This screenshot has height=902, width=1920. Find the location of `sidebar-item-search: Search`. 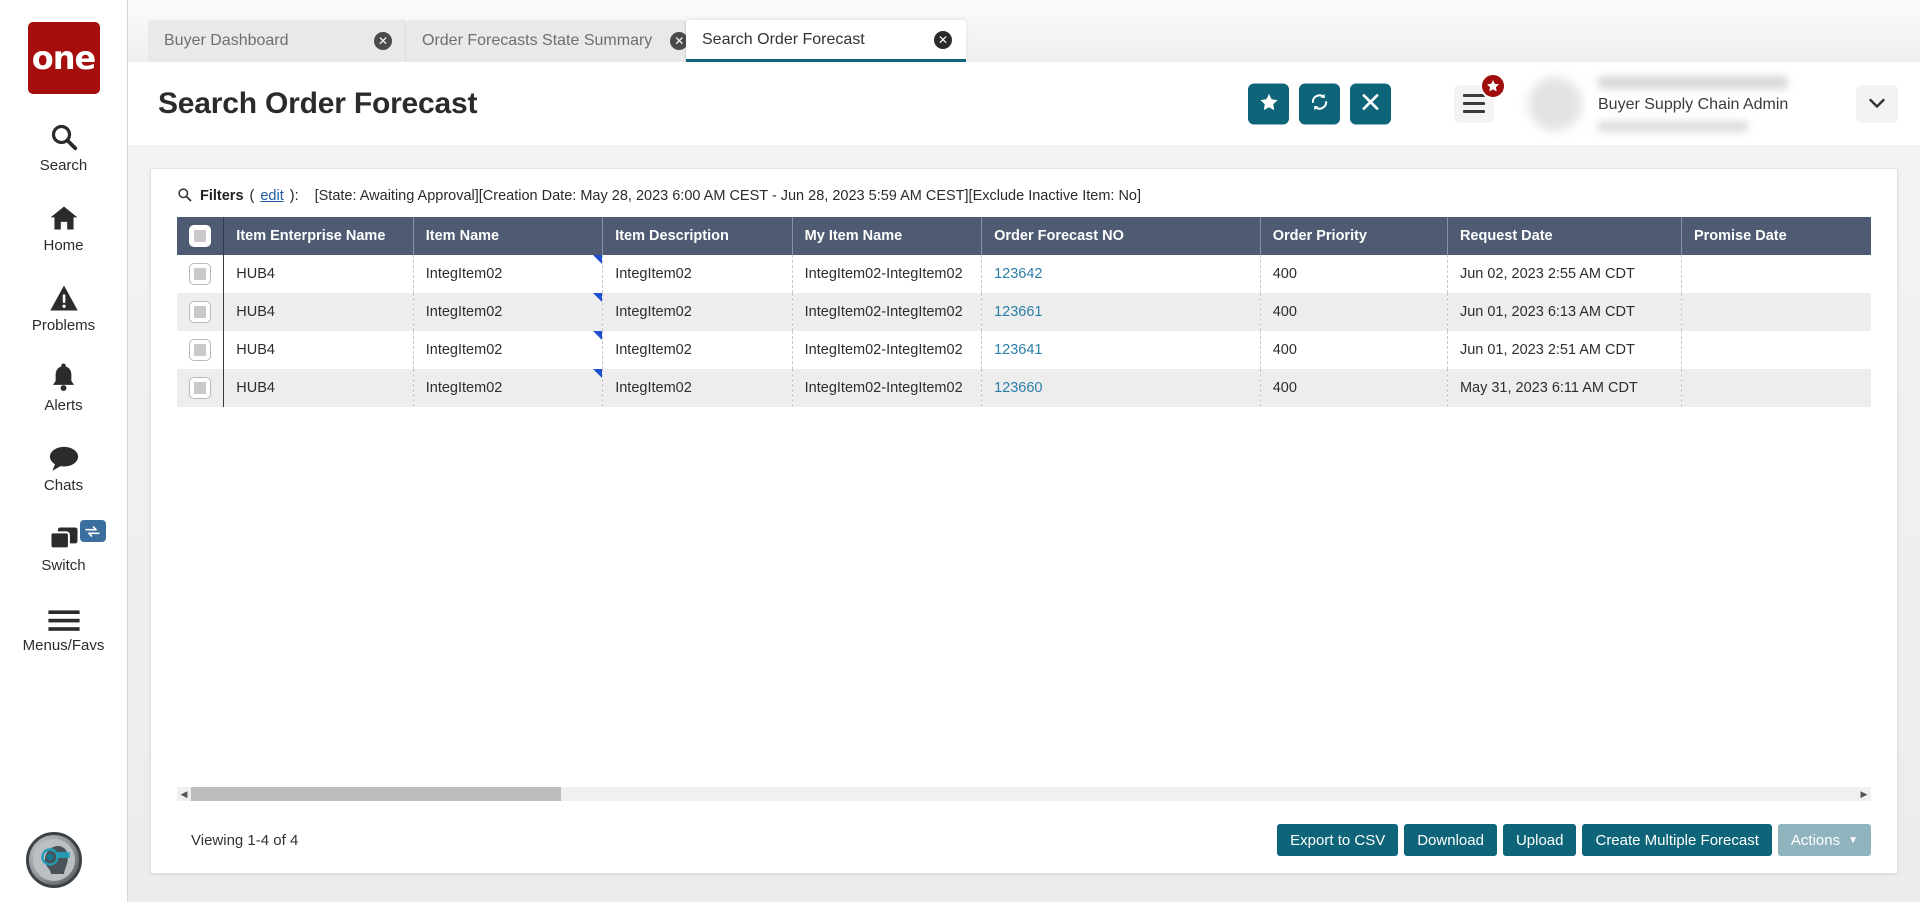

sidebar-item-search: Search is located at coordinates (64, 146).